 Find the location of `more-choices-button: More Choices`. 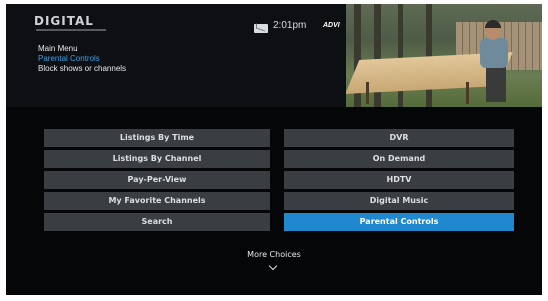

more-choices-button: More Choices is located at coordinates (274, 254).